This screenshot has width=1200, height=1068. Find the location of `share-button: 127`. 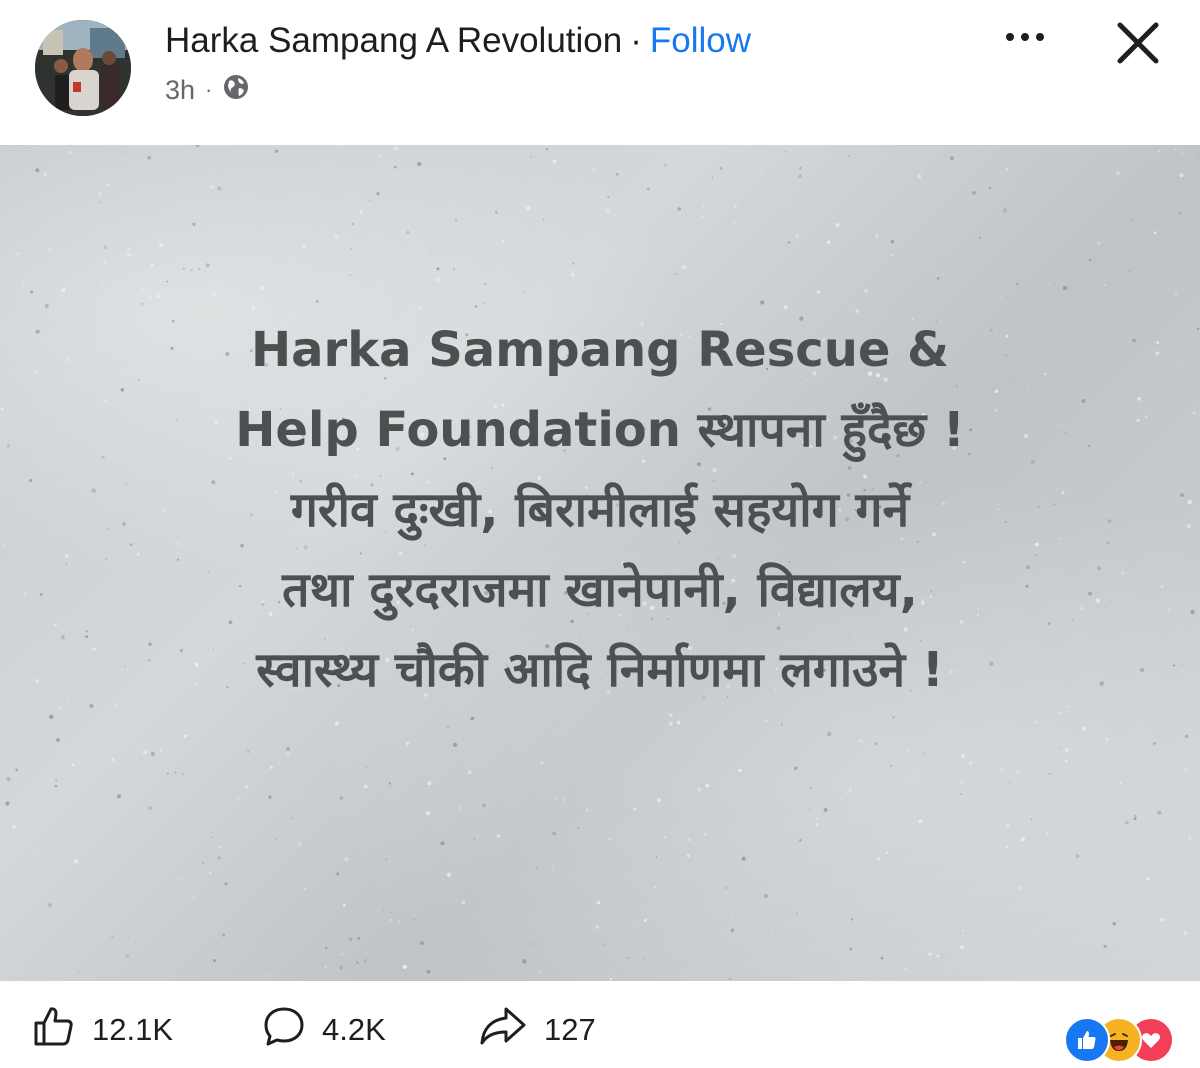

share-button: 127 is located at coordinates (537, 1030).